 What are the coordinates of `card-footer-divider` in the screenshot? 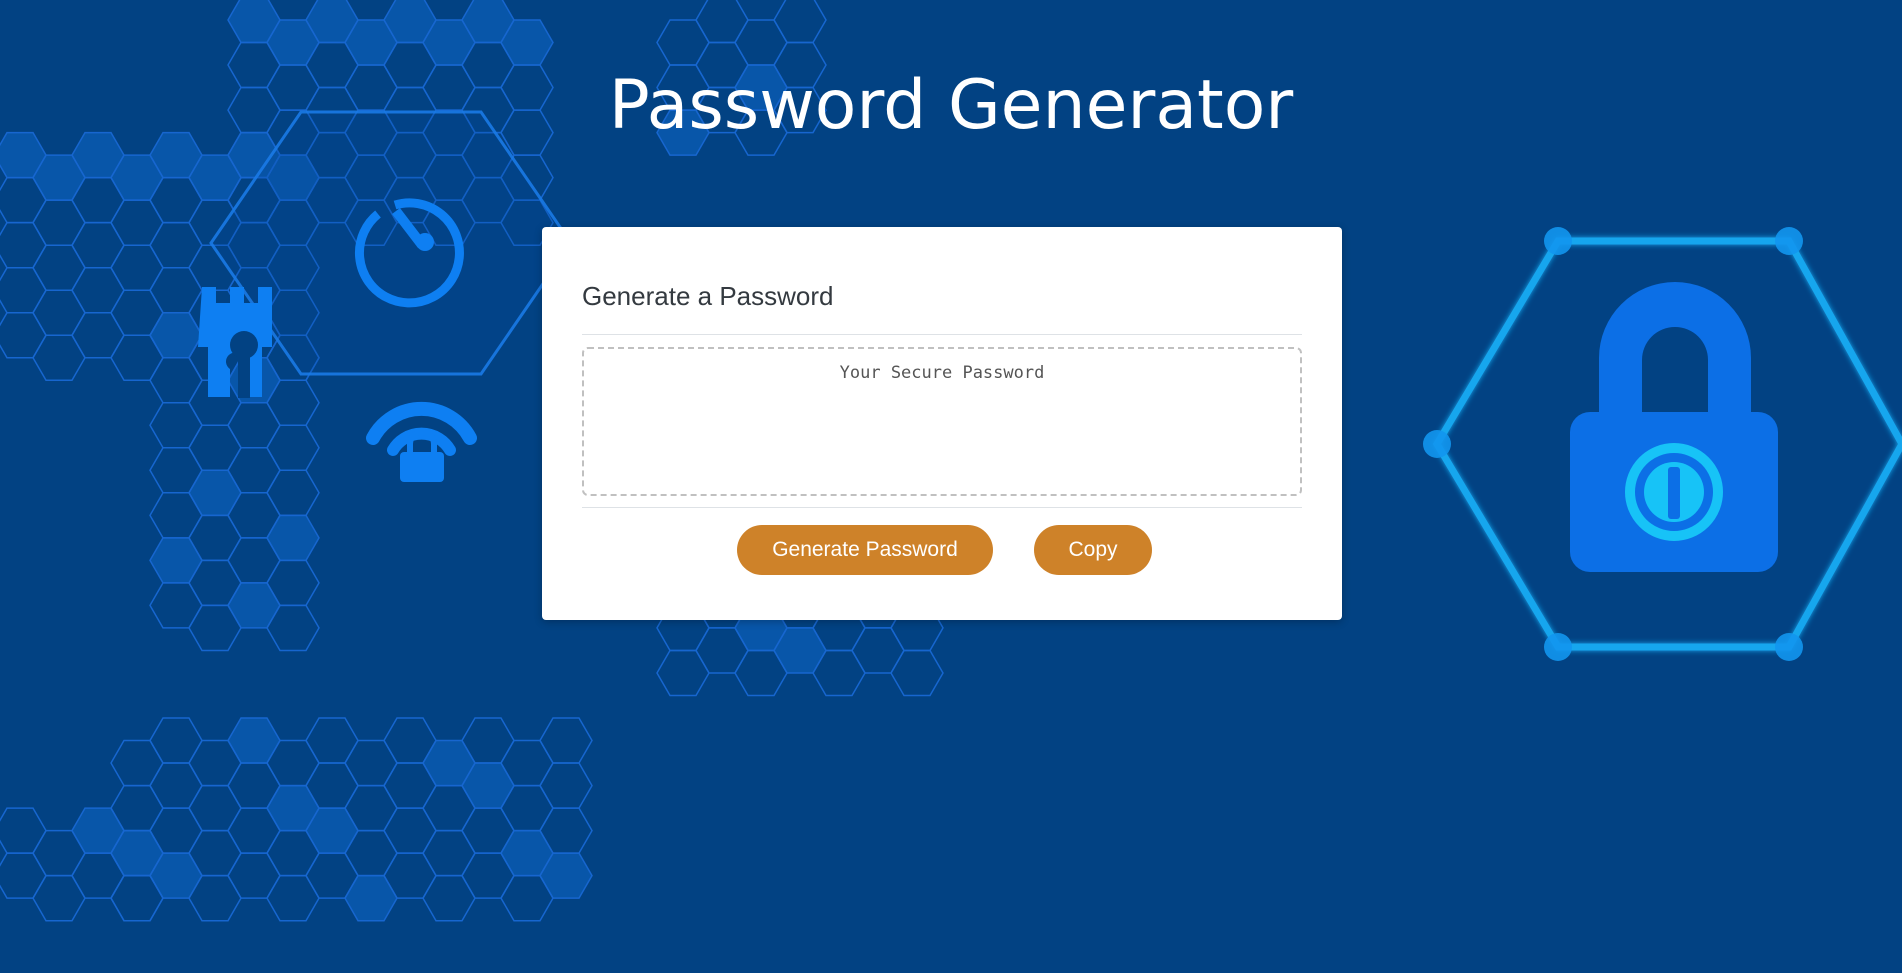 It's located at (942, 507).